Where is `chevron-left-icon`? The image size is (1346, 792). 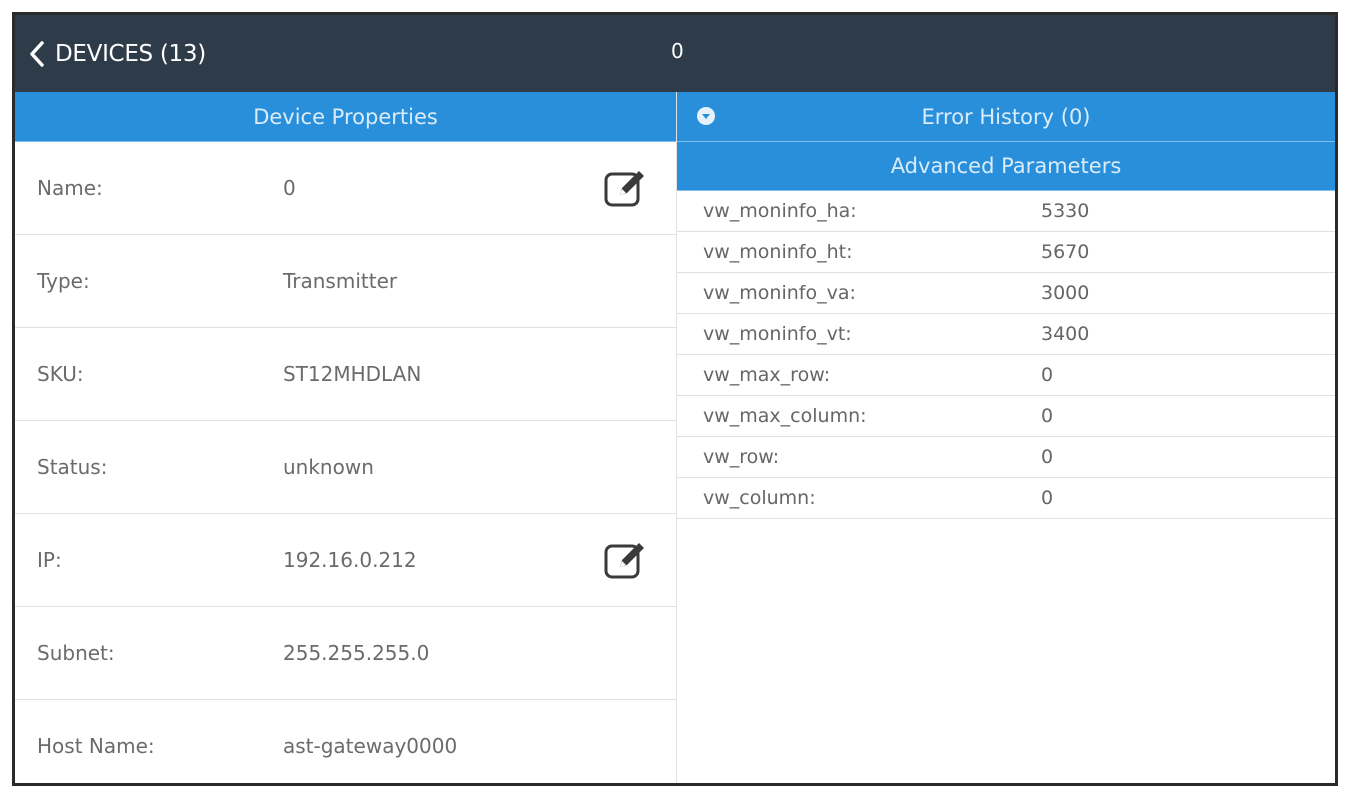 chevron-left-icon is located at coordinates (37, 54).